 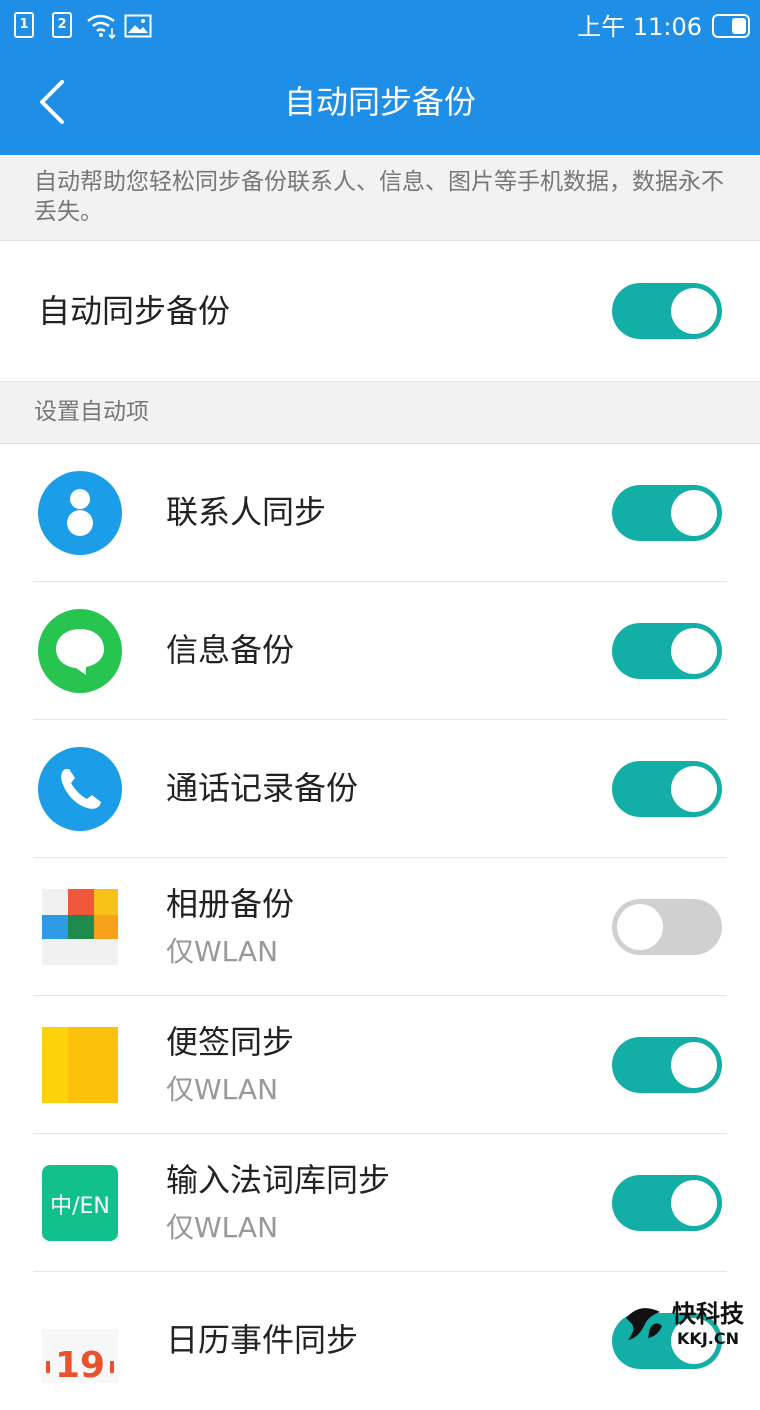 What do you see at coordinates (80, 651) in the screenshot?
I see `message-icon` at bounding box center [80, 651].